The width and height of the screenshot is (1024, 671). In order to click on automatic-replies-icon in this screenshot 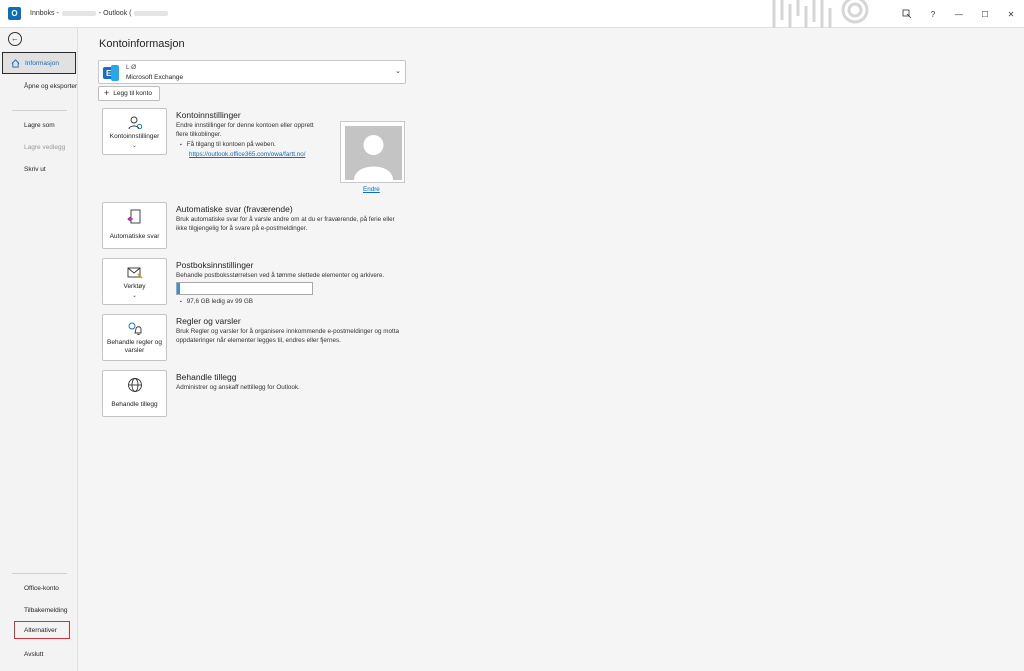, I will do `click(134, 216)`.